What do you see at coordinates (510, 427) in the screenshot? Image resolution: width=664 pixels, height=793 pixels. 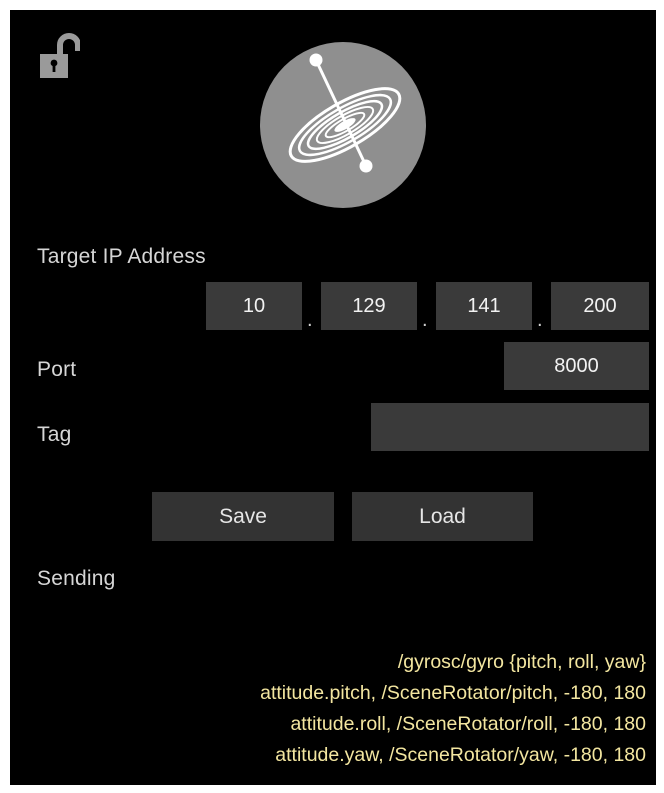 I see `tag-field` at bounding box center [510, 427].